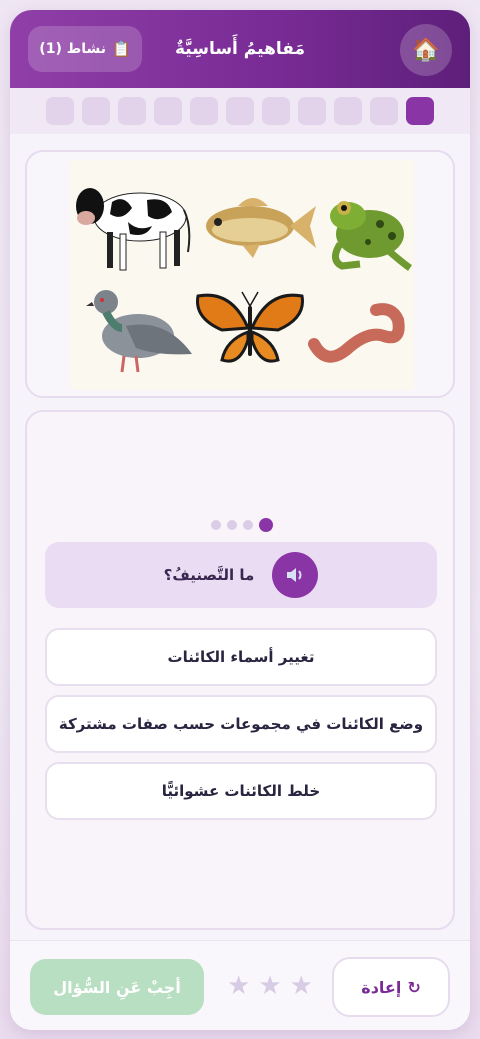  I want to click on page-title: مَفاهيمُ أَساسِيَّةٌ, so click(239, 49).